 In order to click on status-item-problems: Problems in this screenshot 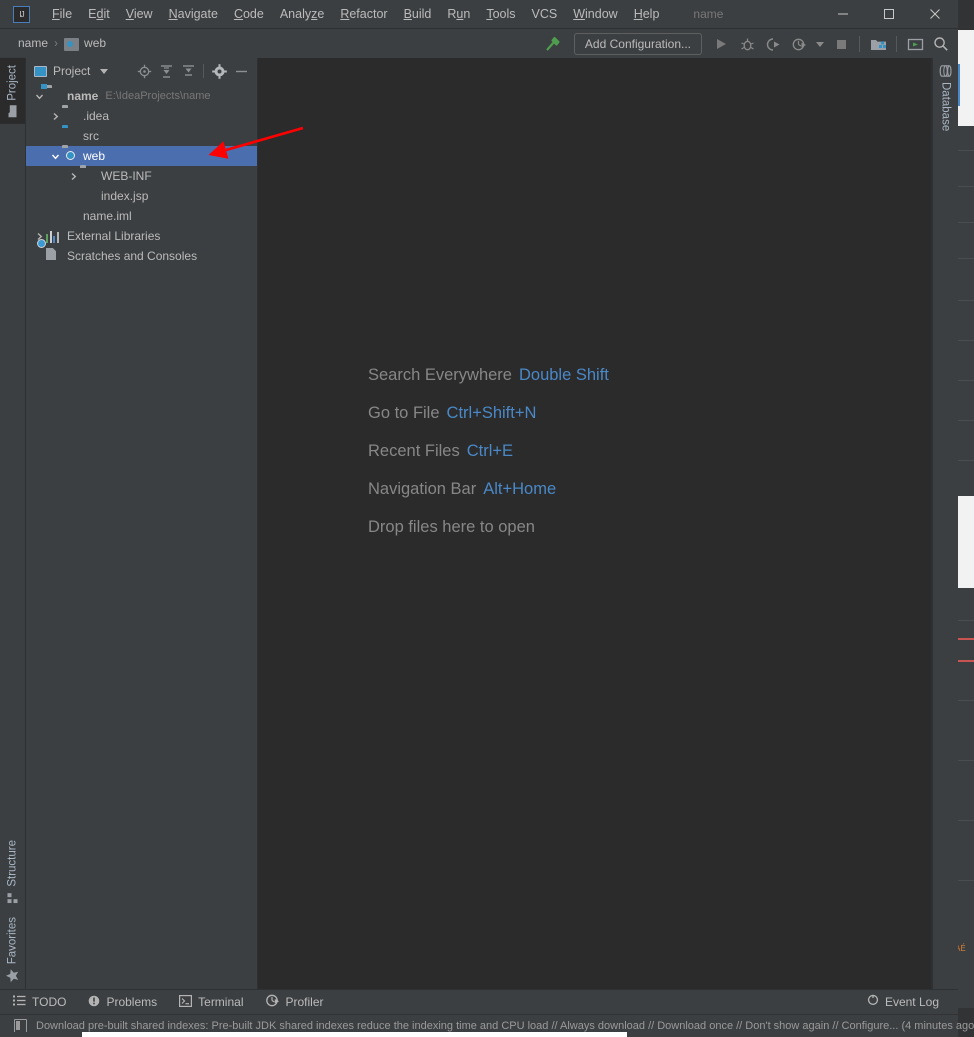, I will do `click(122, 1002)`.